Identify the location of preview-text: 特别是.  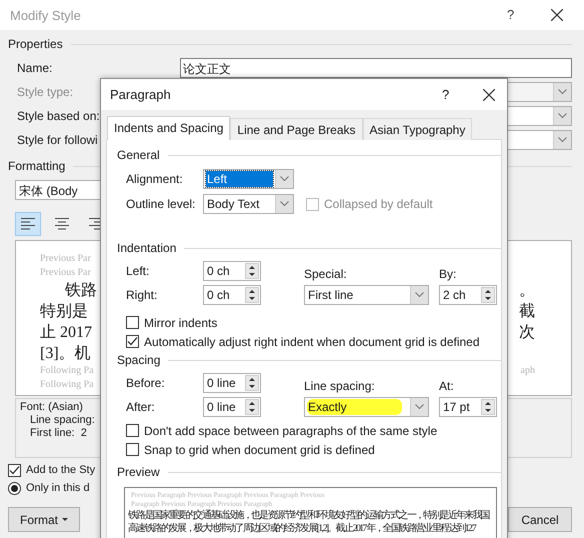
(64, 312).